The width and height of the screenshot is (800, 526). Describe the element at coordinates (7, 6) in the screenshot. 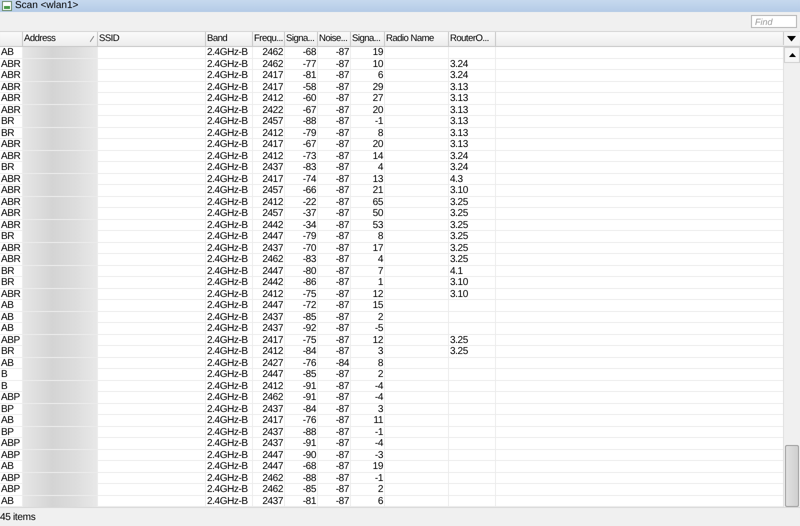

I see `window-icon` at that location.